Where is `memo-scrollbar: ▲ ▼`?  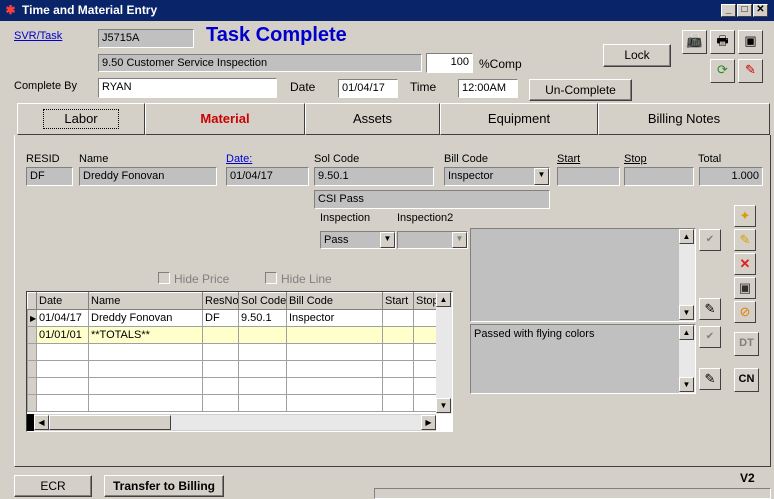
memo-scrollbar: ▲ ▼ is located at coordinates (687, 275).